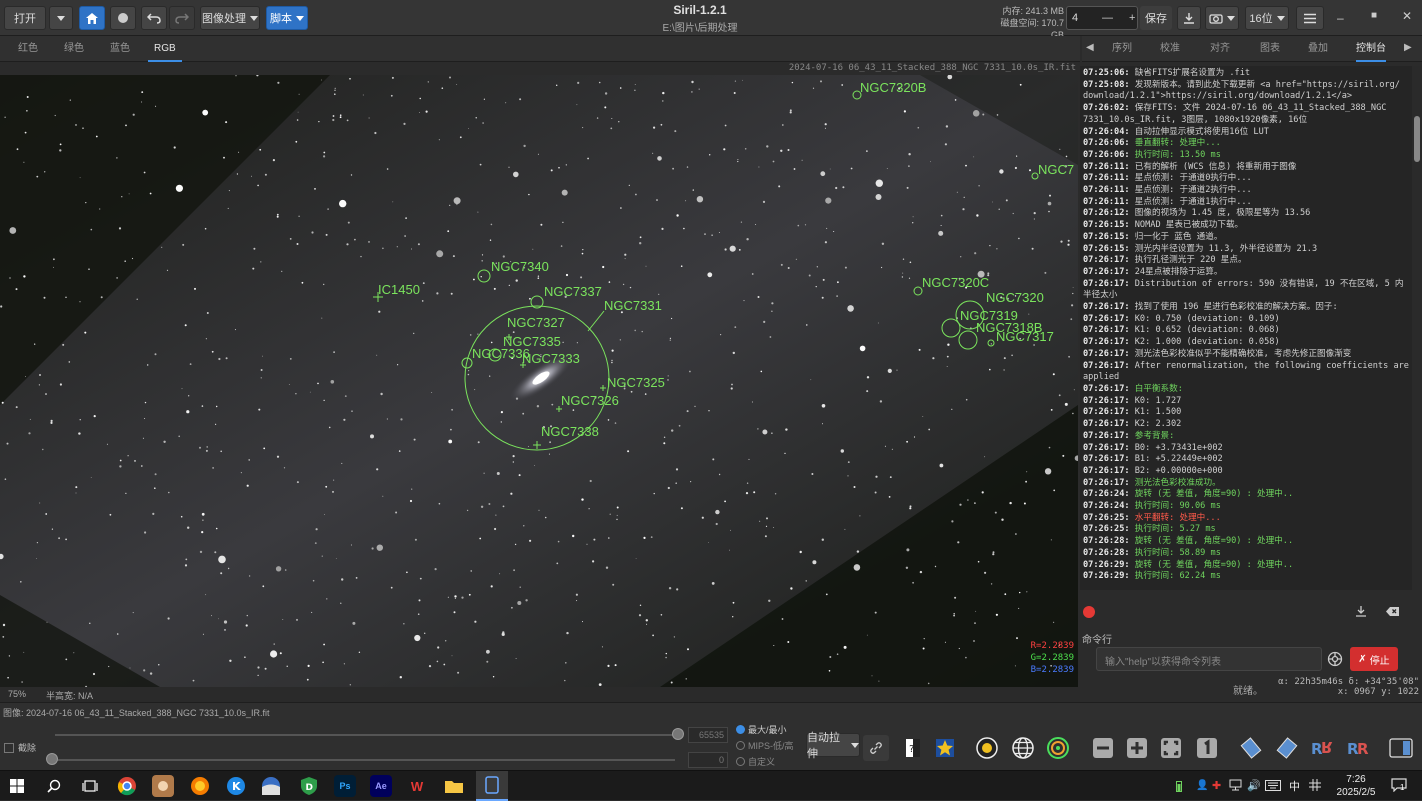 This screenshot has width=1422, height=801. Describe the element at coordinates (765, 745) in the screenshot. I see `radio-mips: MIPS-低/高` at that location.